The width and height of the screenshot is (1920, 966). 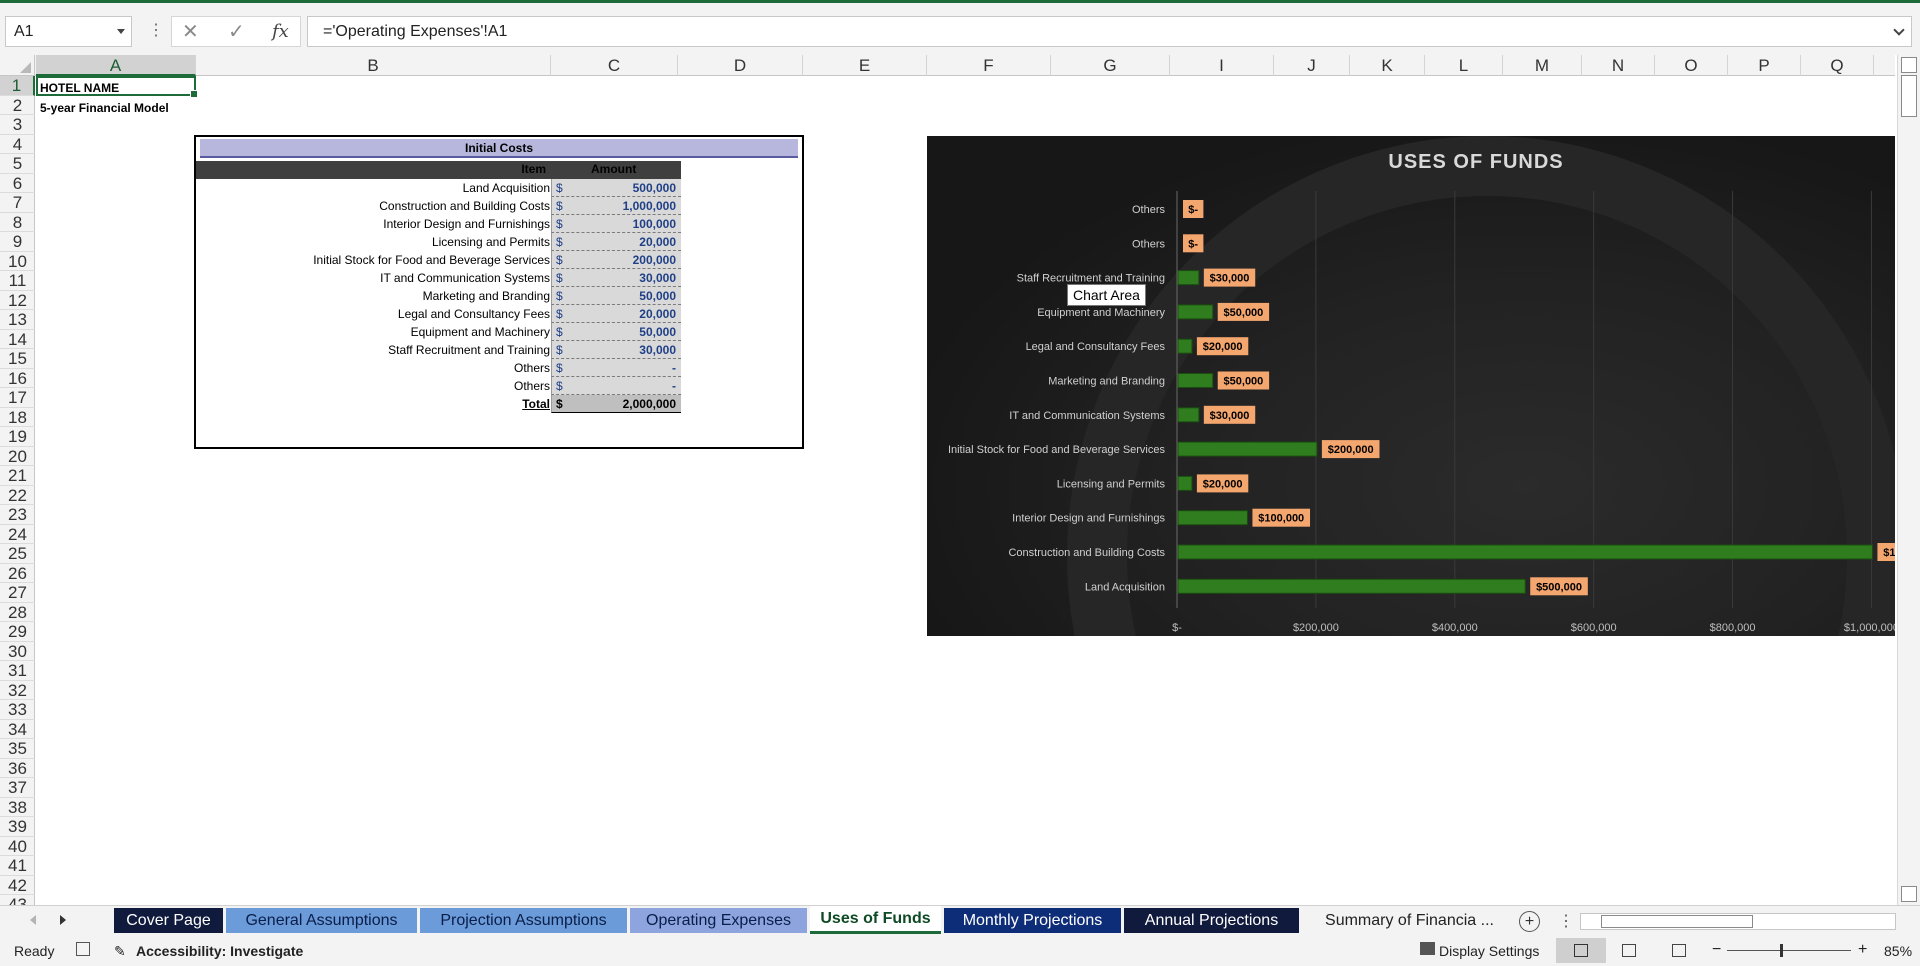 I want to click on prev-sheet-icon, so click(x=33, y=920).